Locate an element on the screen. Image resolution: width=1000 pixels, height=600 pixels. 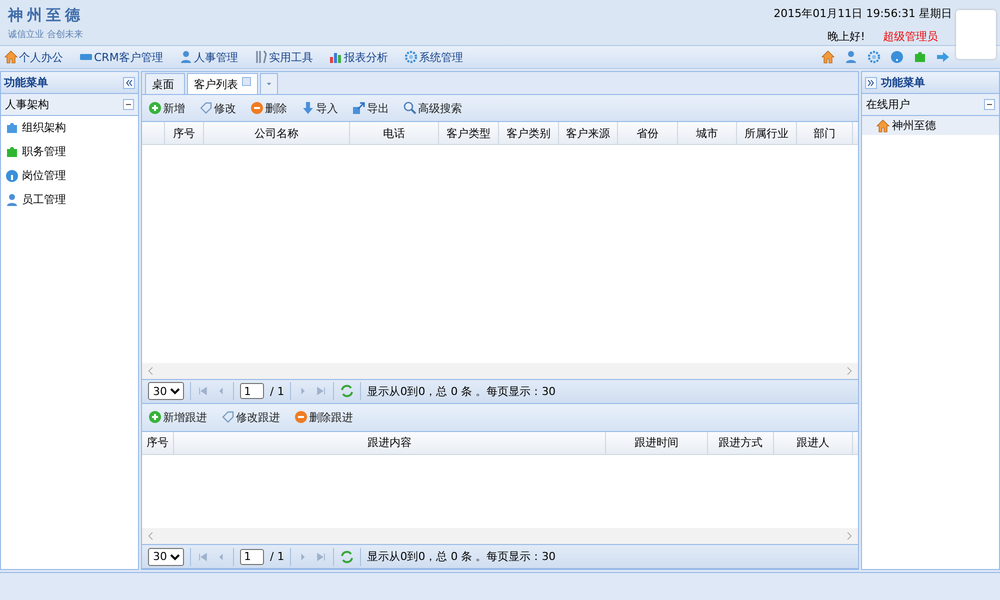
toolbar-button: 删除 is located at coordinates (268, 108).